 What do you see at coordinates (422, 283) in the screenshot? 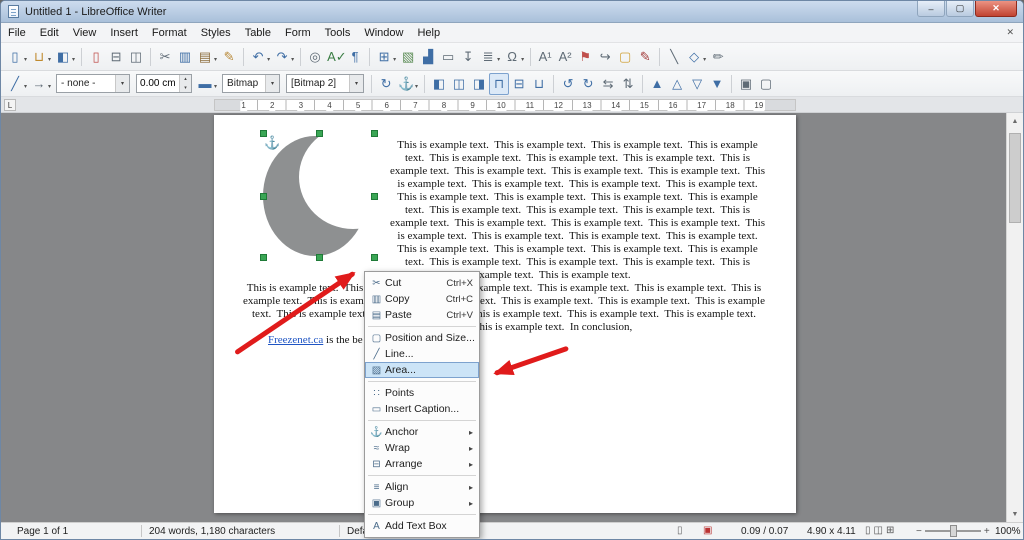
I see `context-menu-item-cut: ✂ Cut Ctrl+X` at bounding box center [422, 283].